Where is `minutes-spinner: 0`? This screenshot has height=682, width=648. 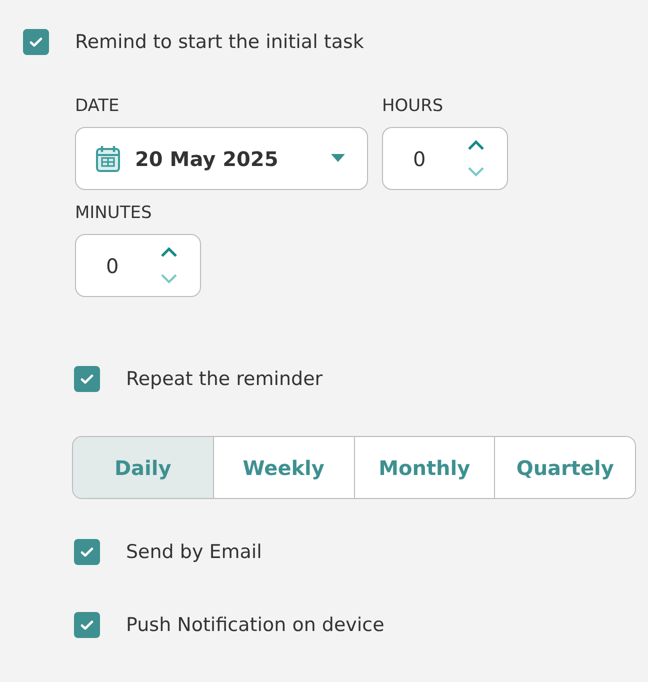
minutes-spinner: 0 is located at coordinates (138, 265).